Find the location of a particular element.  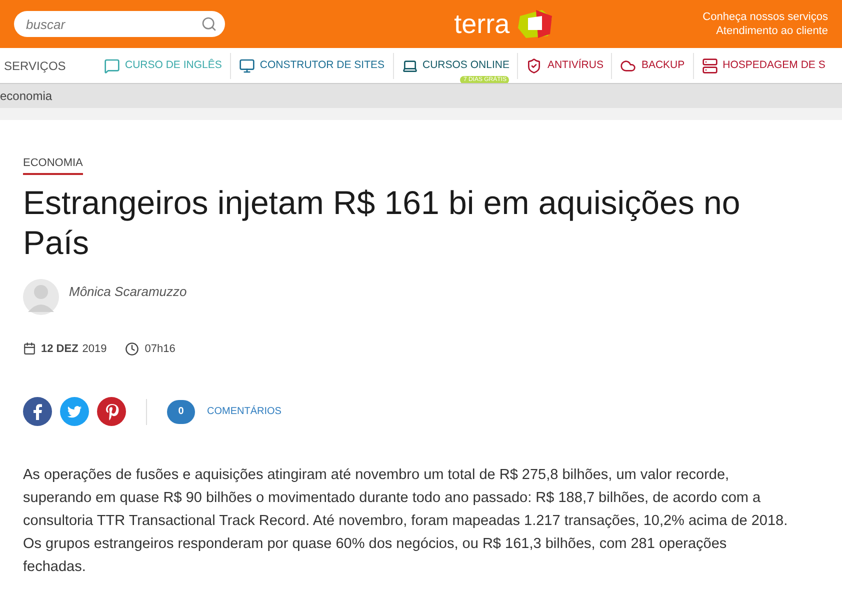

nav-link: ANTIVÍRUS is located at coordinates (575, 66).